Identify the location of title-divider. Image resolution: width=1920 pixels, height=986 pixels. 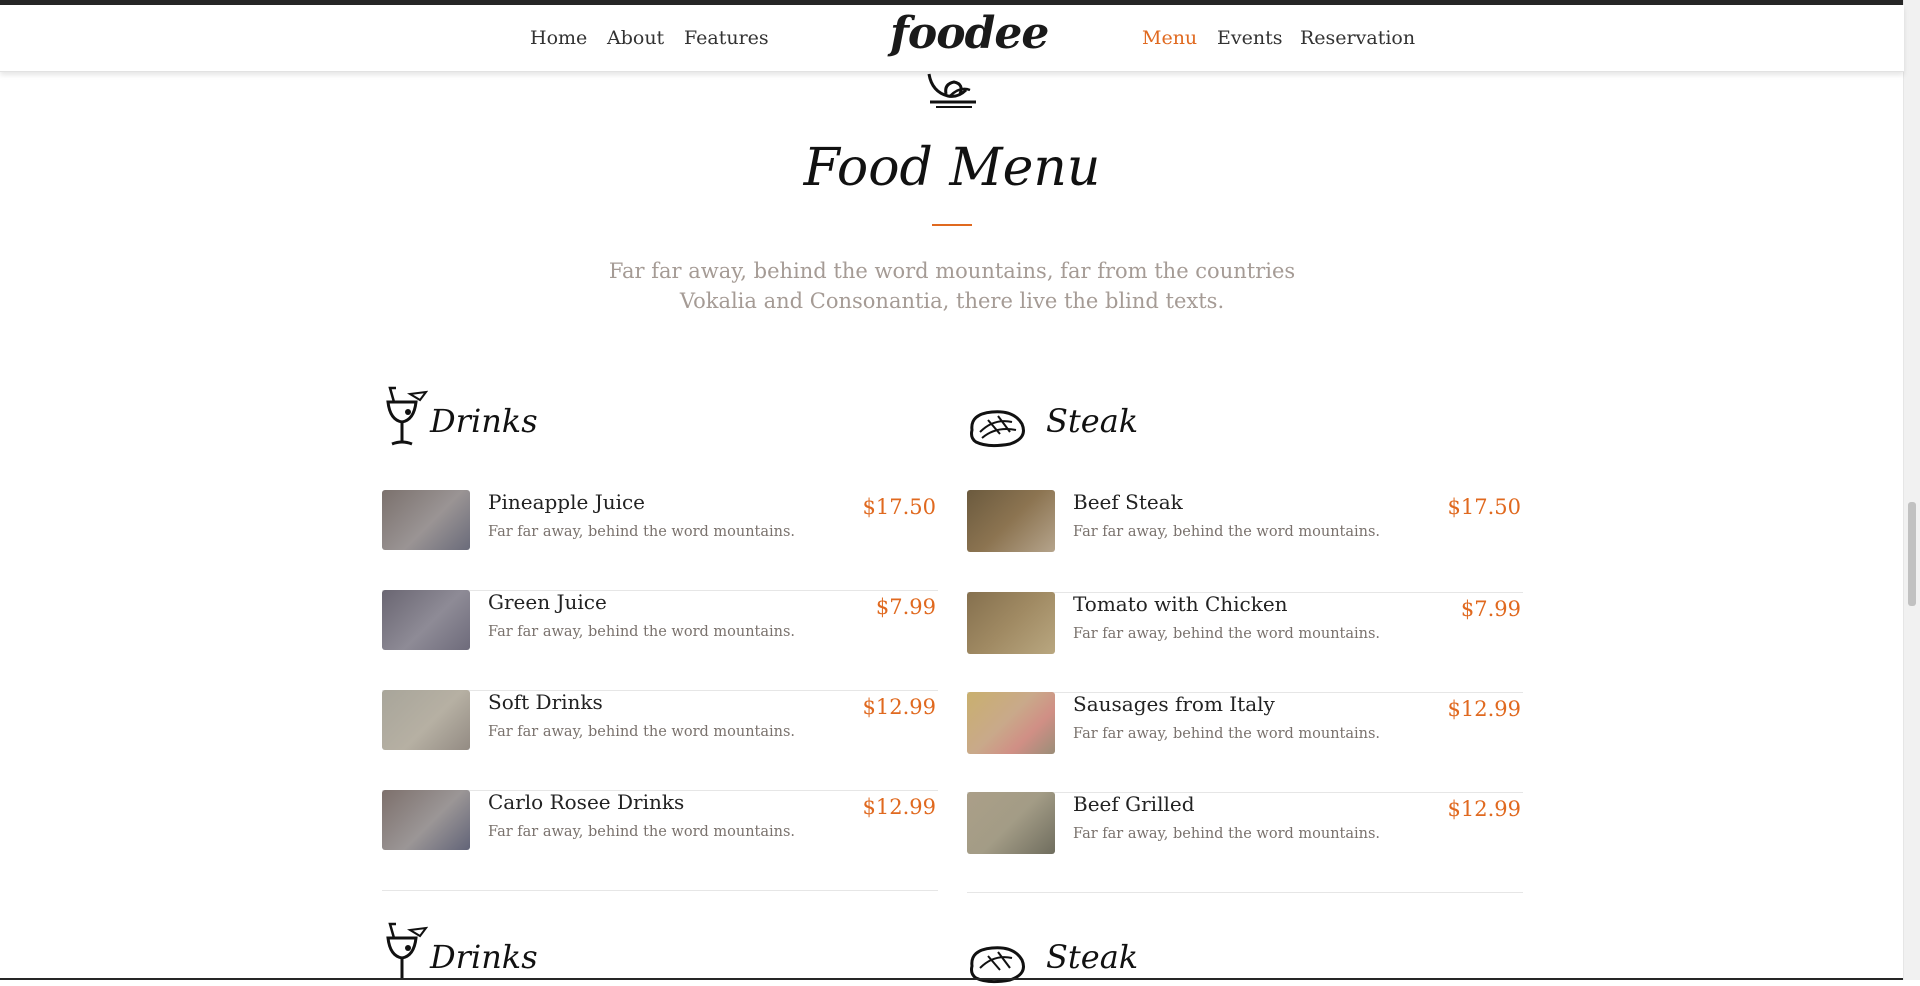
(952, 225).